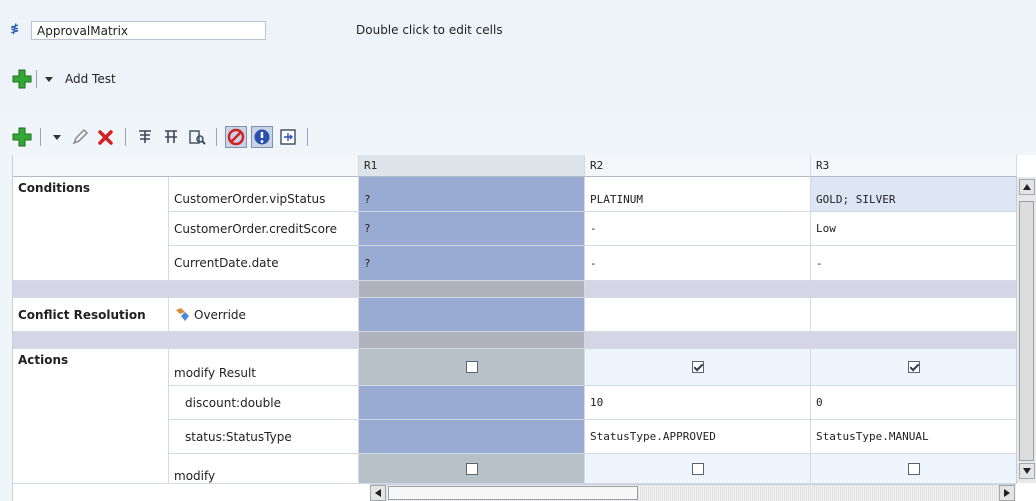 The width and height of the screenshot is (1036, 501). I want to click on table-toolbar, so click(162, 137).